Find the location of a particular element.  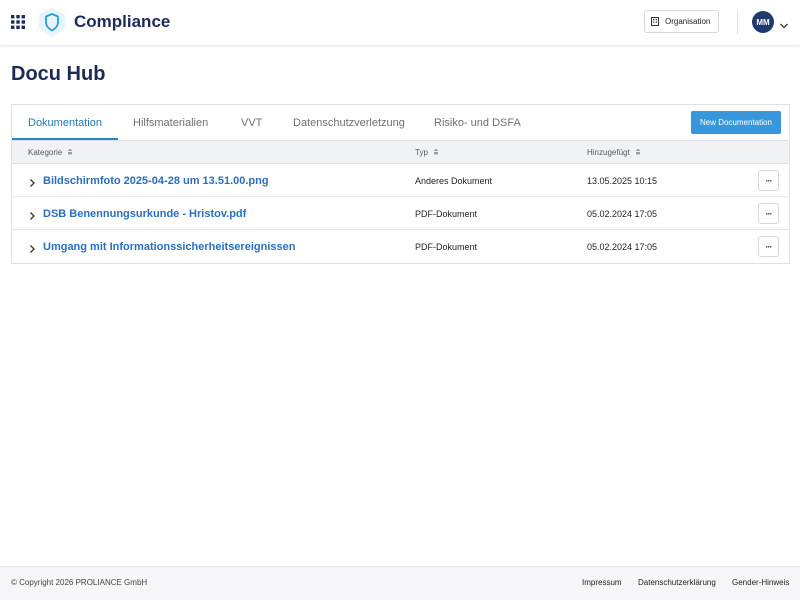

organisation-button: Organisation is located at coordinates (681, 21).